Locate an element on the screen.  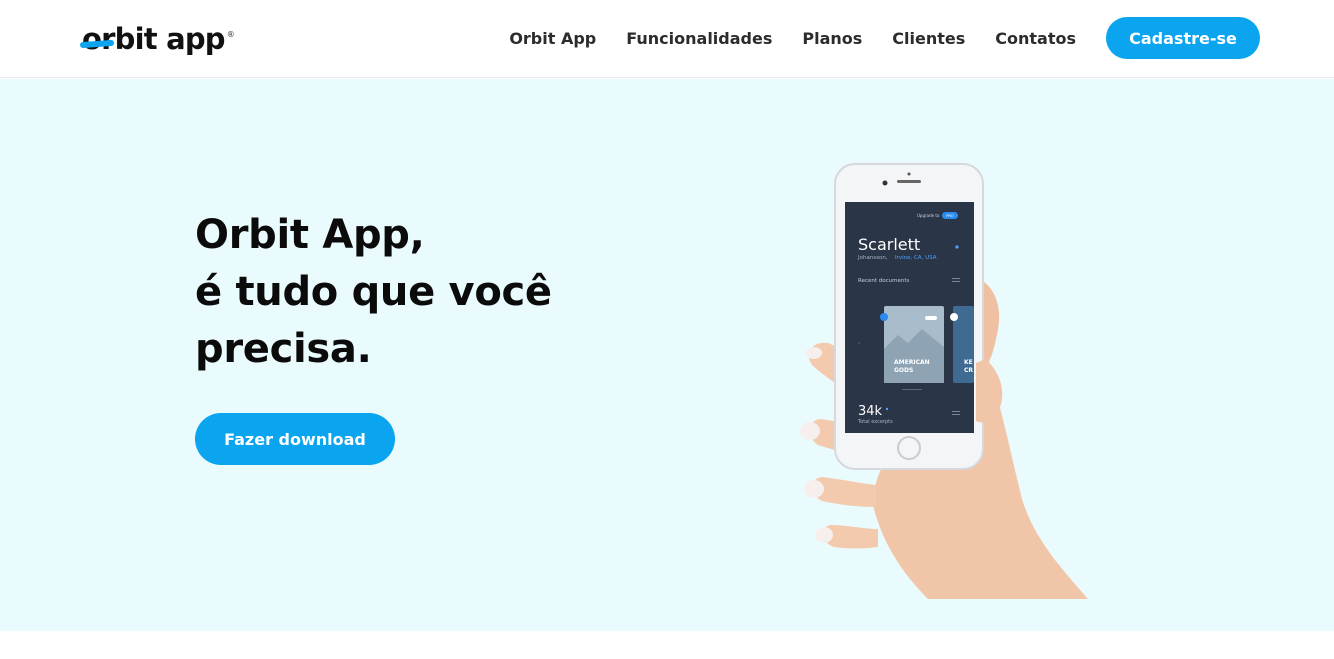
logo-registered-mark: ® is located at coordinates (230, 34).